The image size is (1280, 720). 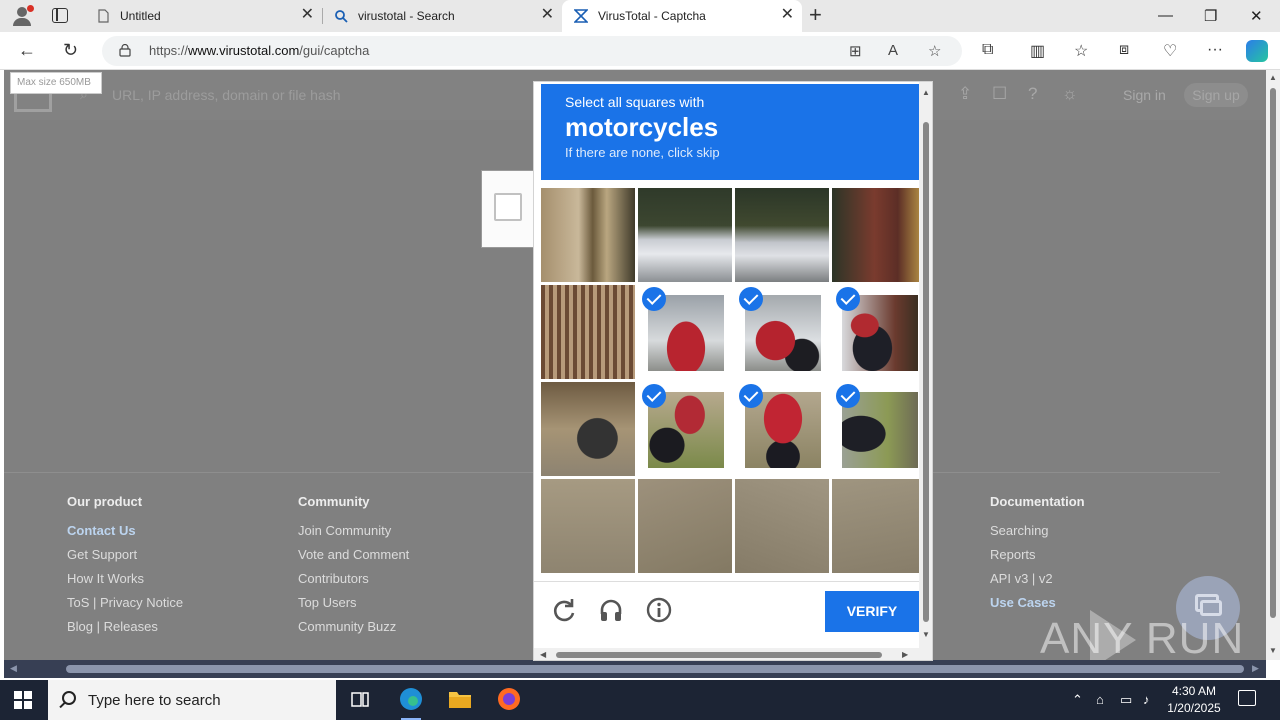 What do you see at coordinates (682, 16) in the screenshot?
I see `tab-virustotal-captcha: VirusTotal - Captcha ✕` at bounding box center [682, 16].